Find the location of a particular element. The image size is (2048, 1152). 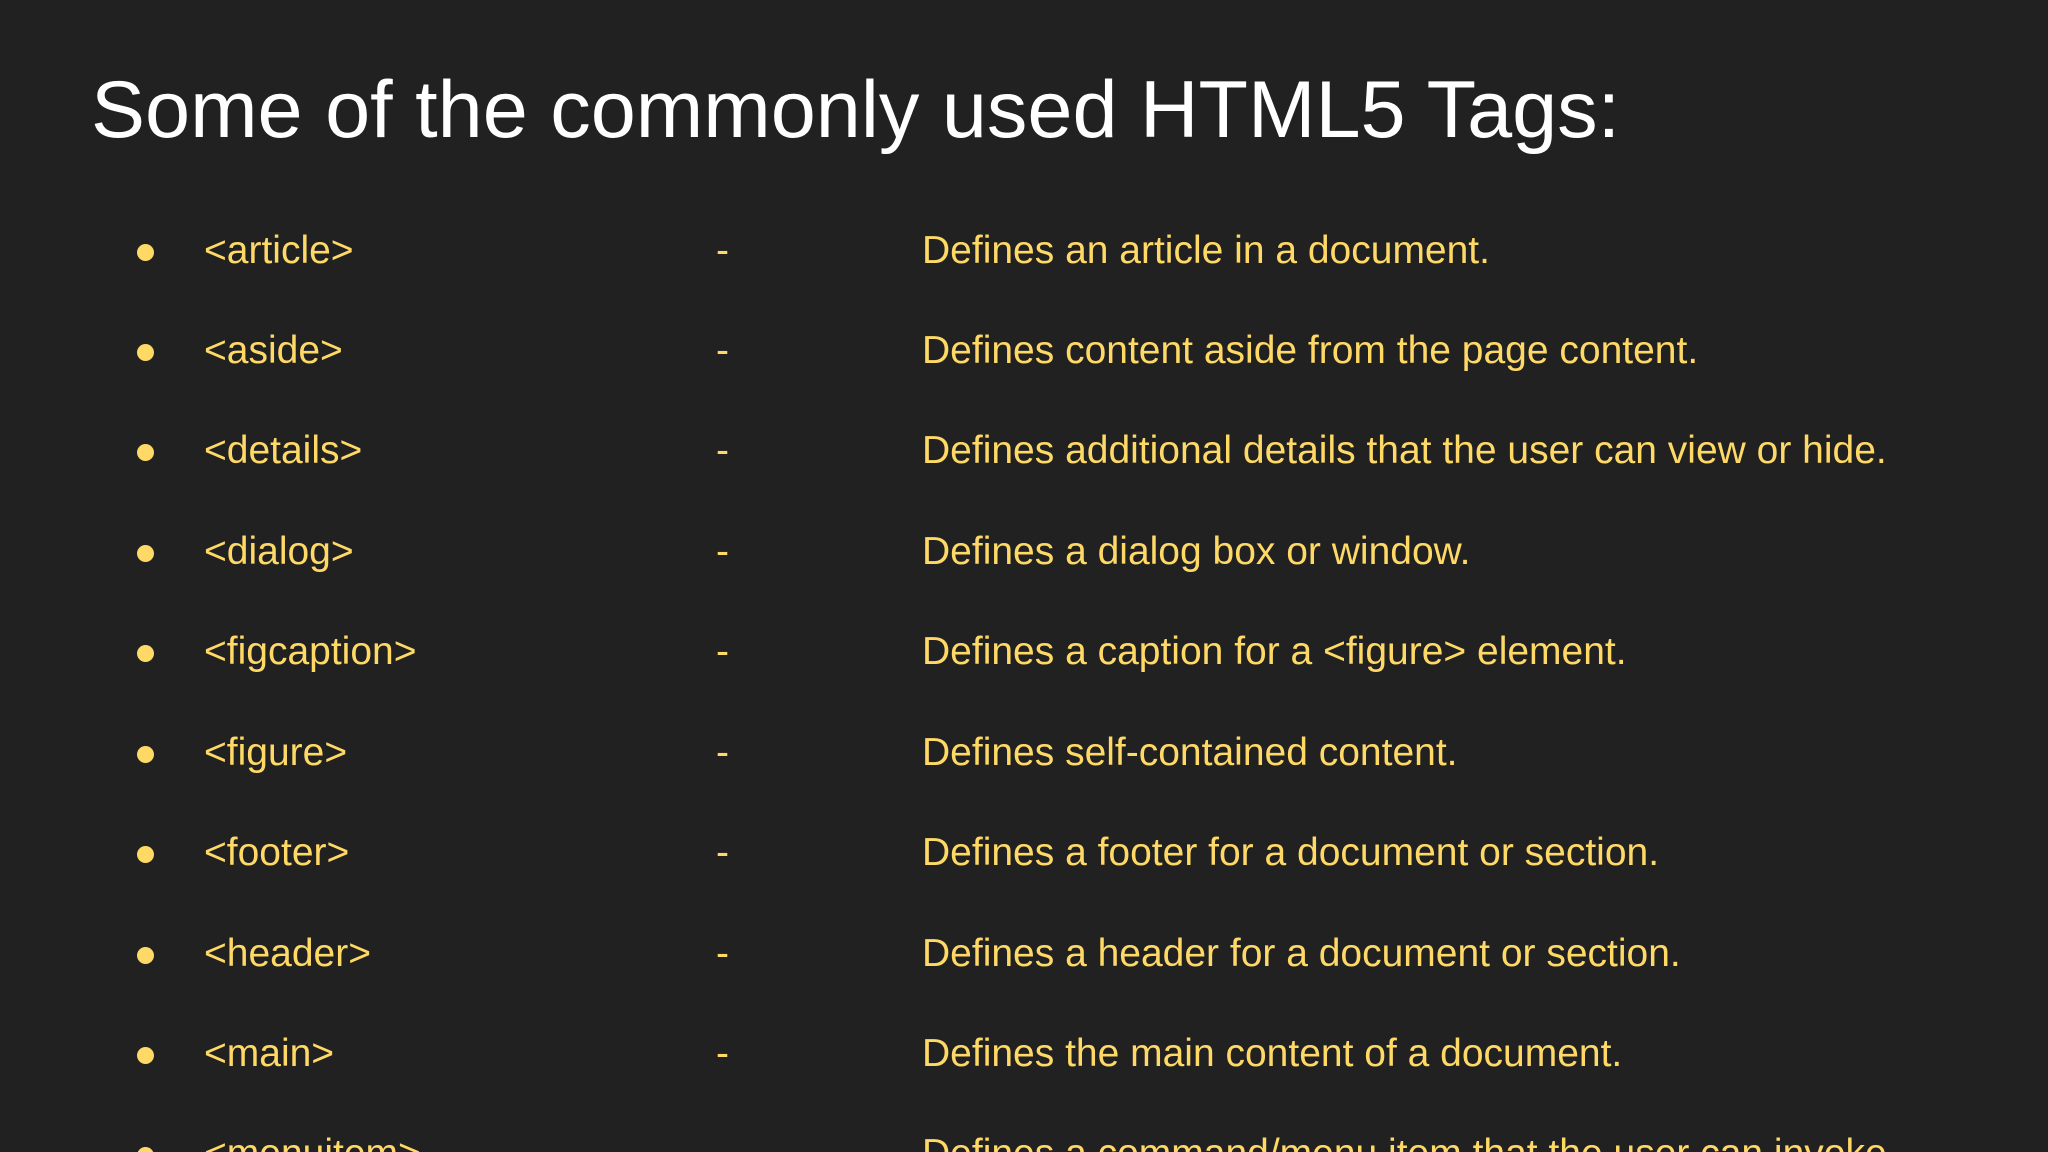

tag-name: <header> is located at coordinates (287, 953).